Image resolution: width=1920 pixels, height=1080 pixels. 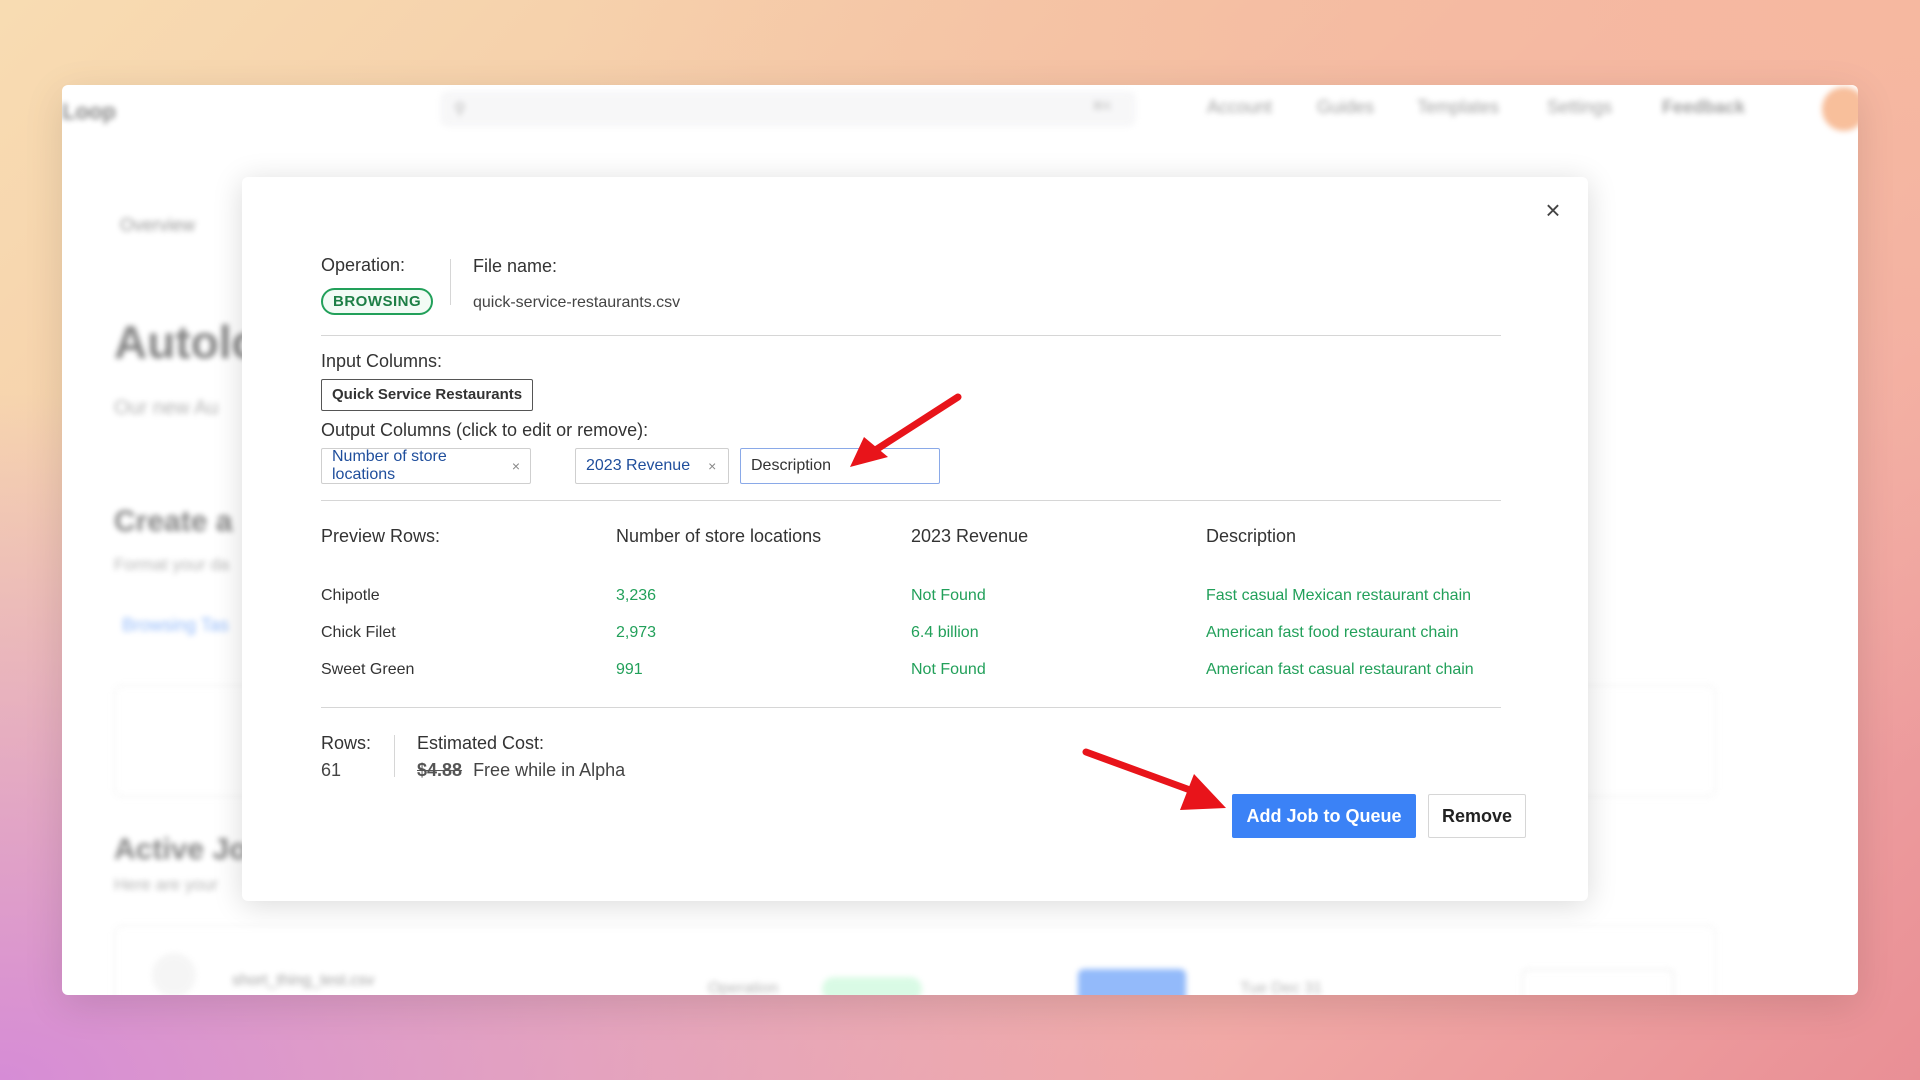 What do you see at coordinates (346, 743) in the screenshot?
I see `rows-label: Rows:` at bounding box center [346, 743].